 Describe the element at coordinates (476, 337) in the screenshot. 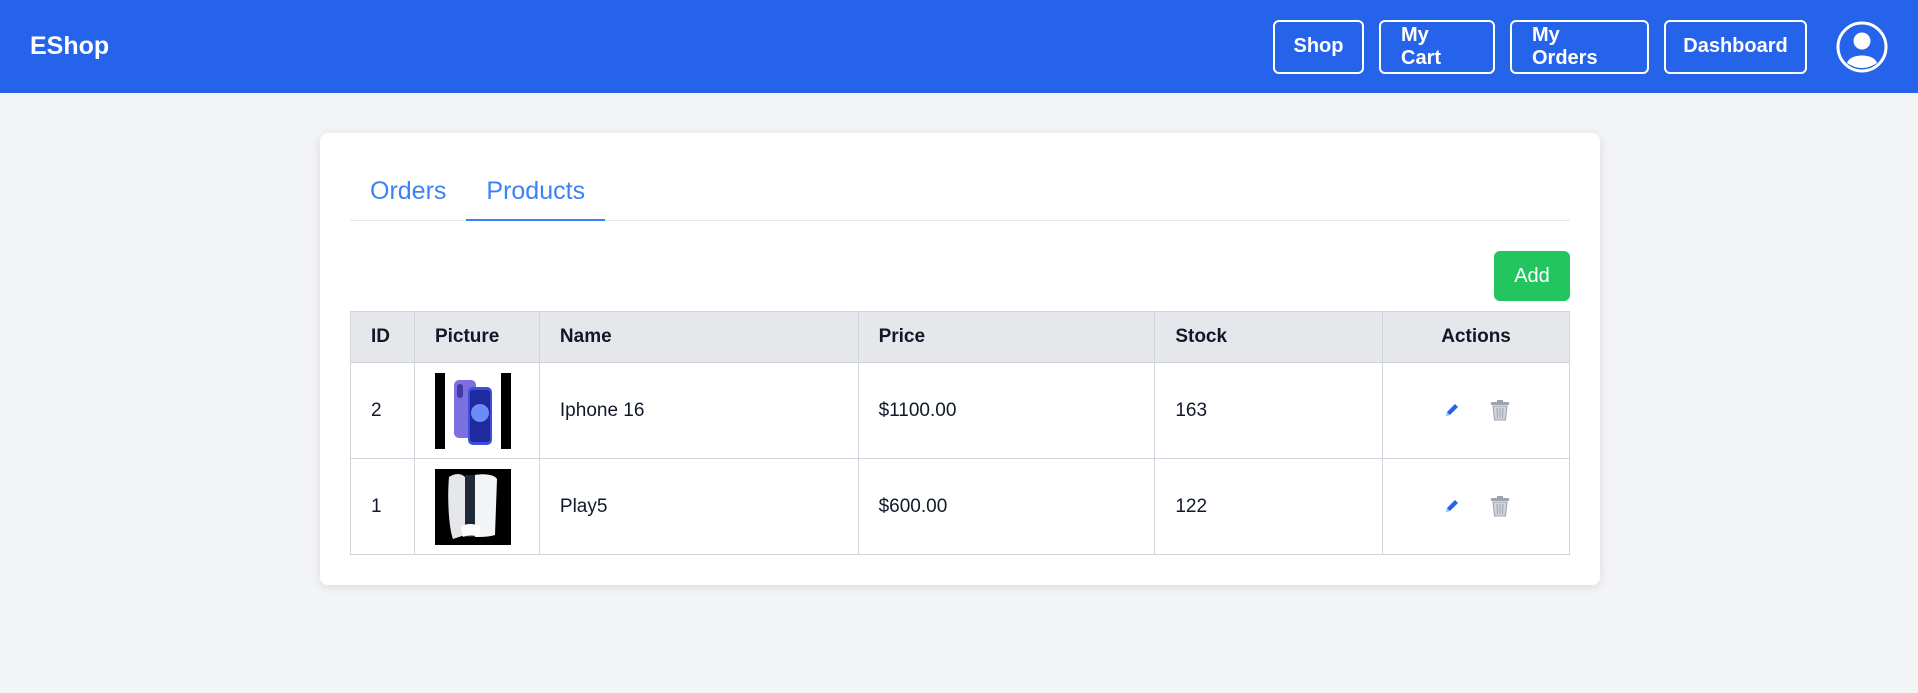

I see `header-picture: Picture` at that location.